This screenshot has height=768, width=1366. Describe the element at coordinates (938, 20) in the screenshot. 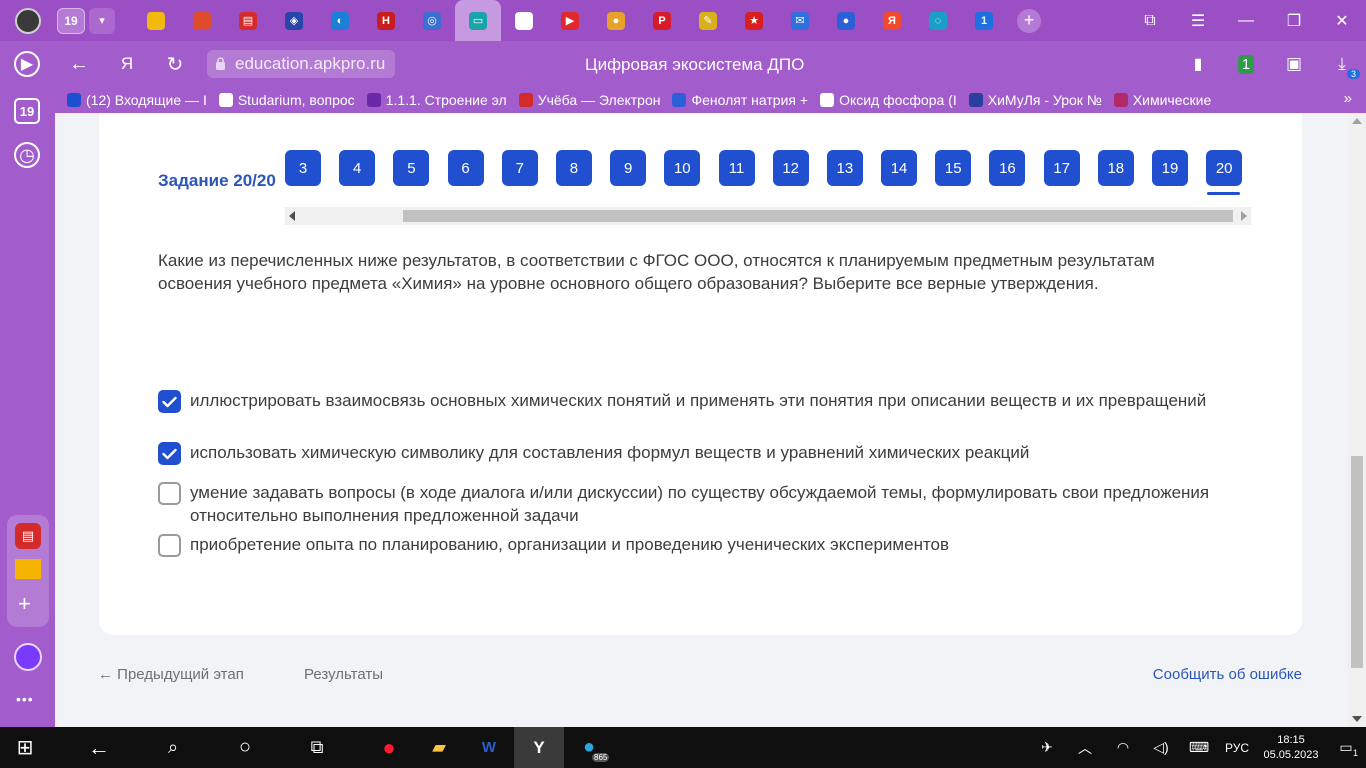

I see `pinned-tab-wave: ◌` at that location.